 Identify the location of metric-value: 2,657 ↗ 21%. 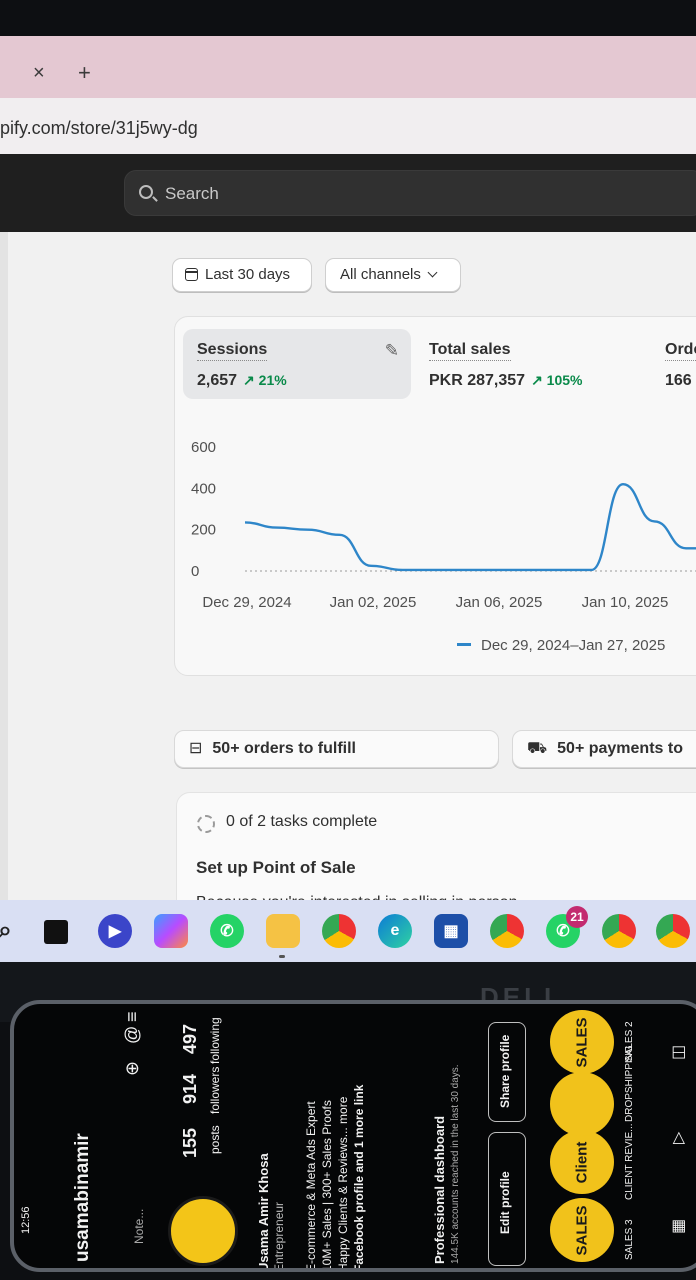
(242, 380).